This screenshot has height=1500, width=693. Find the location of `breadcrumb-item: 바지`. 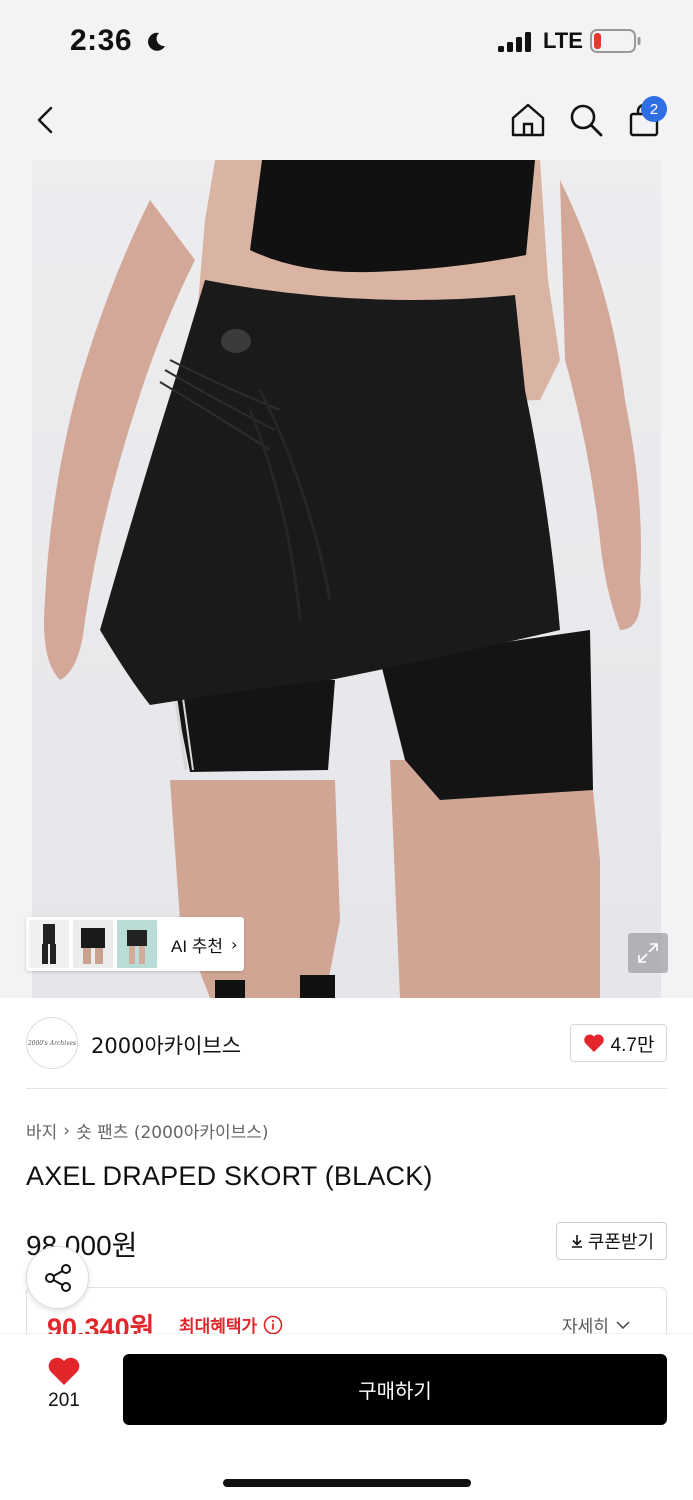

breadcrumb-item: 바지 is located at coordinates (41, 1130).